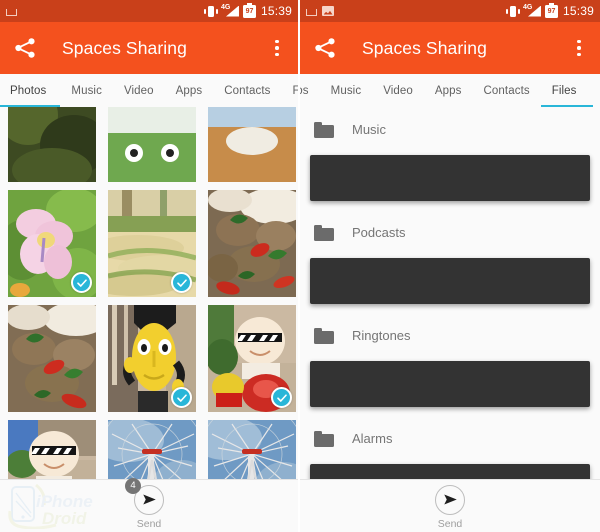  I want to click on folder-label: Music, so click(369, 129).